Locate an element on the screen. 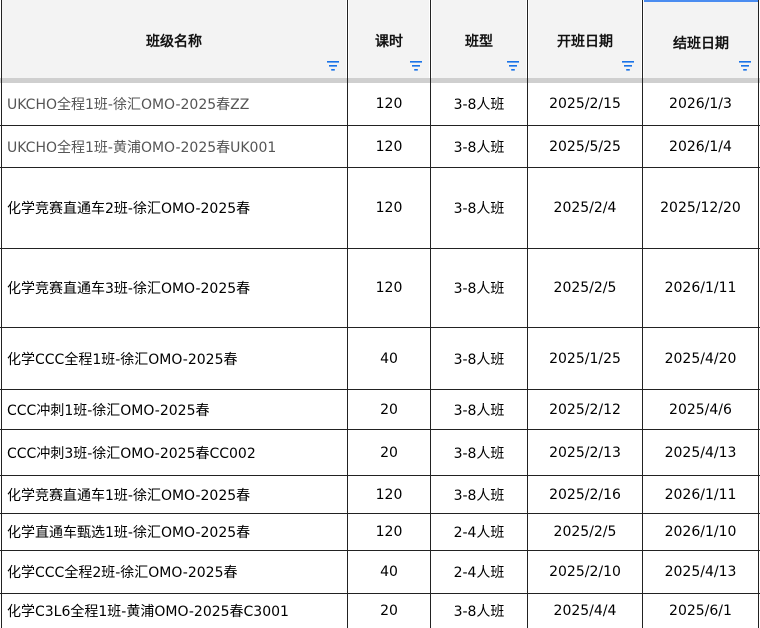 The height and width of the screenshot is (628, 760). cell-class-name: UKCHO全程1班-徐汇OMO-2025春ZZ is located at coordinates (176, 104).